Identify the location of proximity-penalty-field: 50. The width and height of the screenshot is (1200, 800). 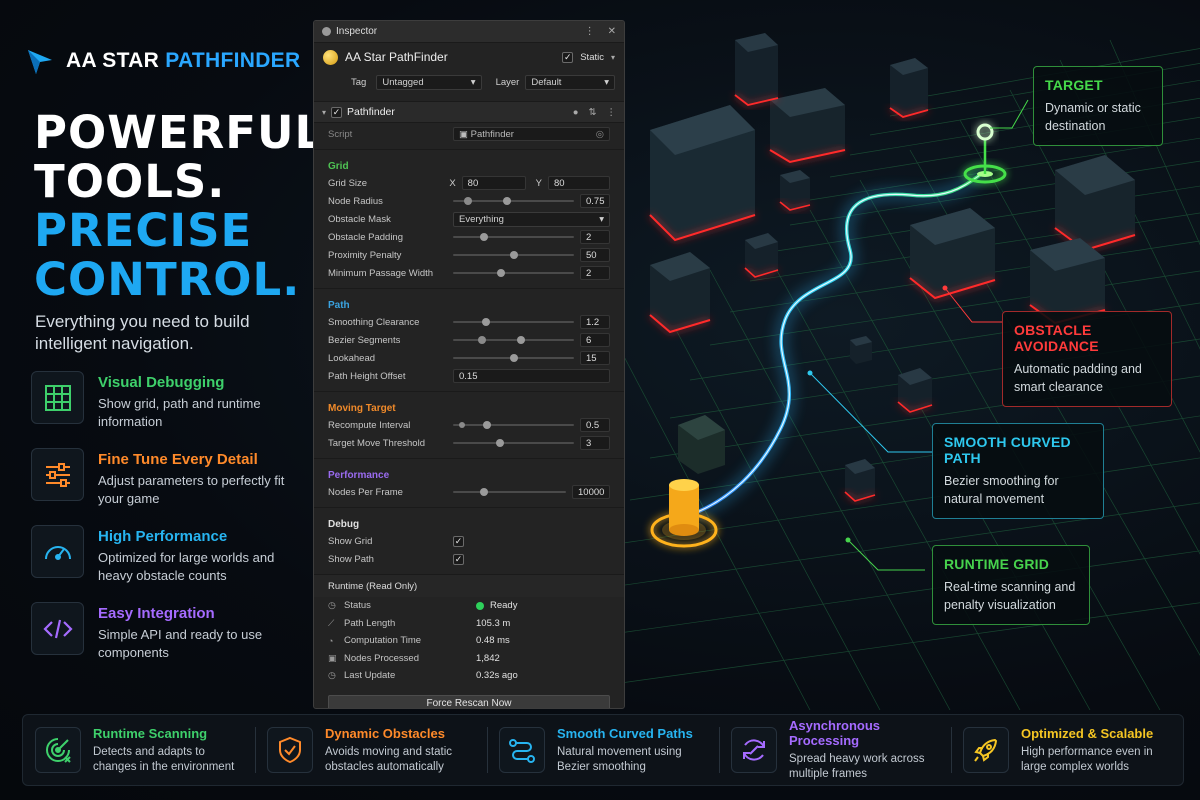
(595, 255).